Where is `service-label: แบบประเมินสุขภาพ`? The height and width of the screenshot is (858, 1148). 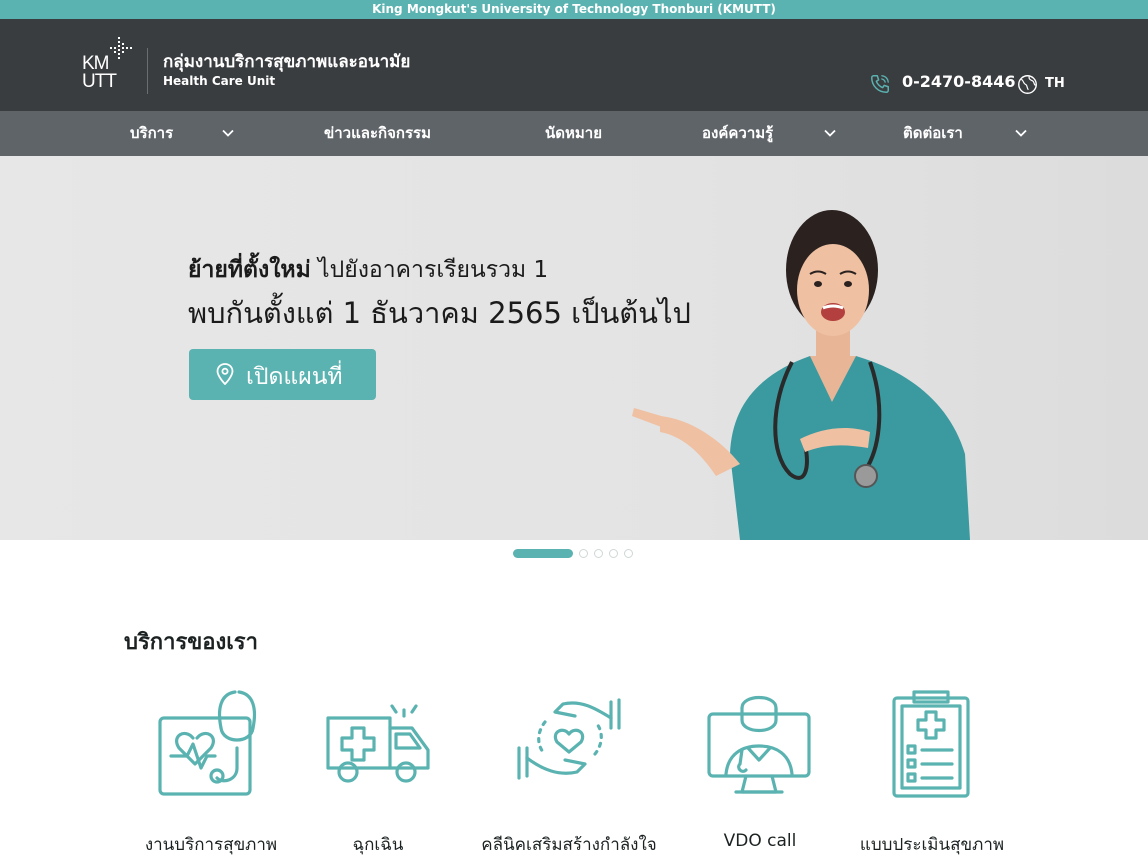 service-label: แบบประเมินสุขภาพ is located at coordinates (932, 845).